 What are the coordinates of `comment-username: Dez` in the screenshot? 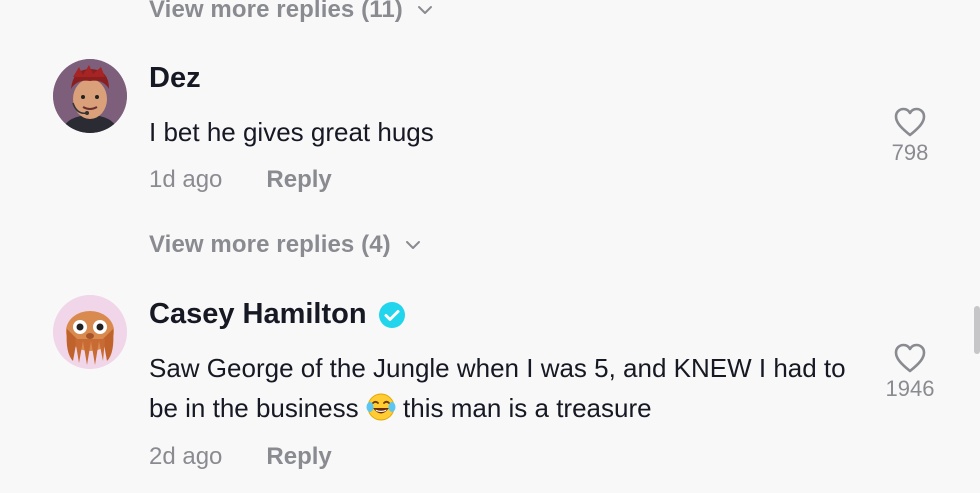 It's located at (175, 78).